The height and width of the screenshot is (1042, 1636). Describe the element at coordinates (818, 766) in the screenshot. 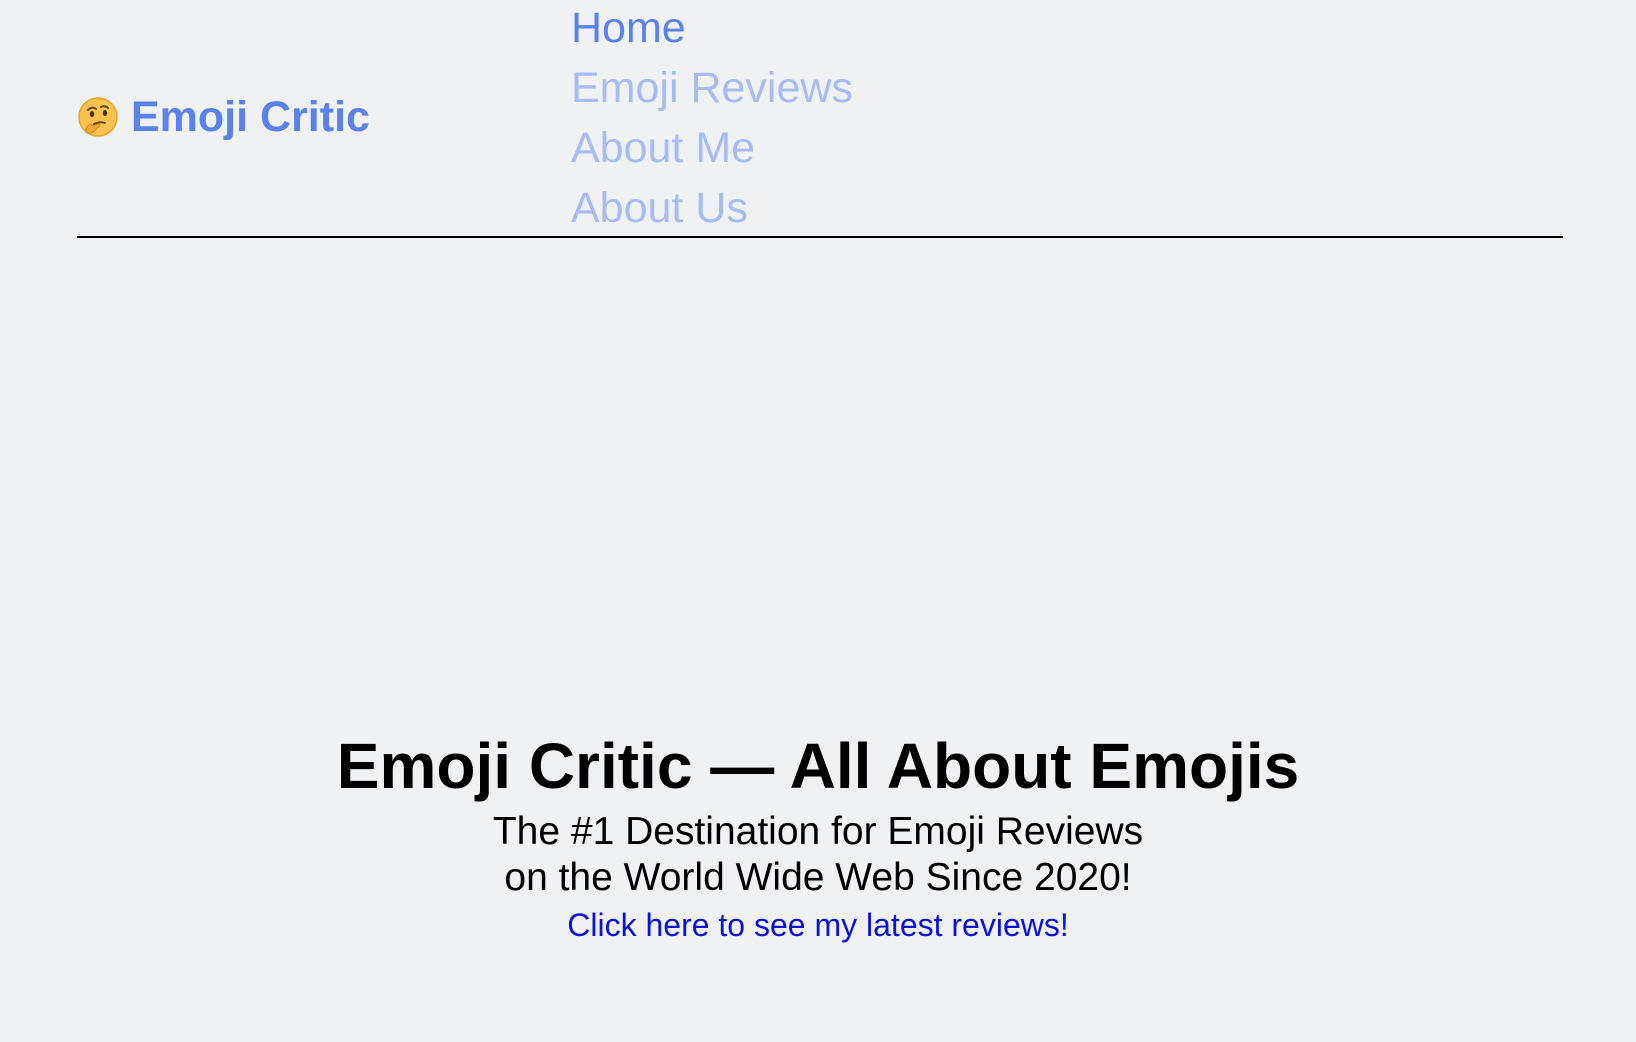

I see `hero-title: Emoji Critic — All About Emojis` at that location.